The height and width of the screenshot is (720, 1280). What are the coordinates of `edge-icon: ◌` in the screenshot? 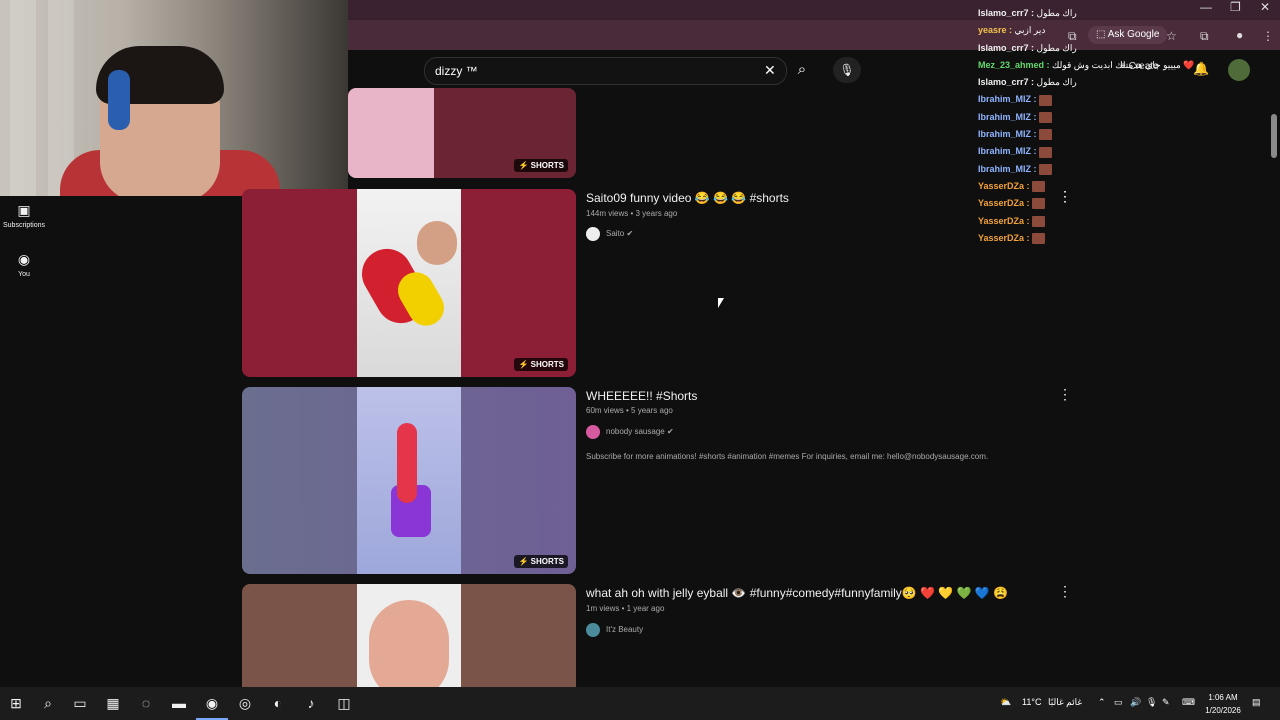 It's located at (146, 703).